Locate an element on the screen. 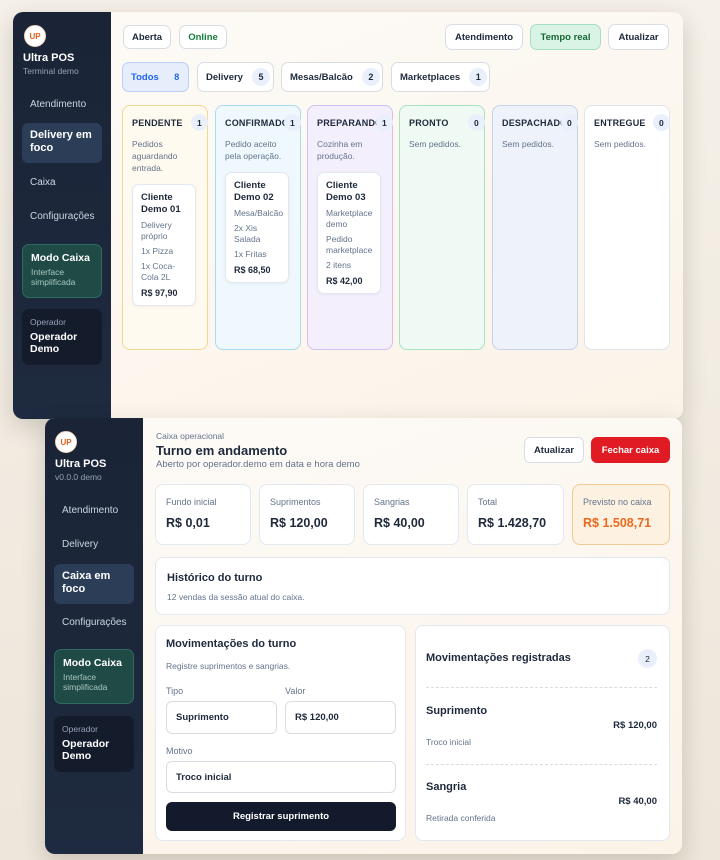  page-eyebrow: Caixa operacional is located at coordinates (190, 436).